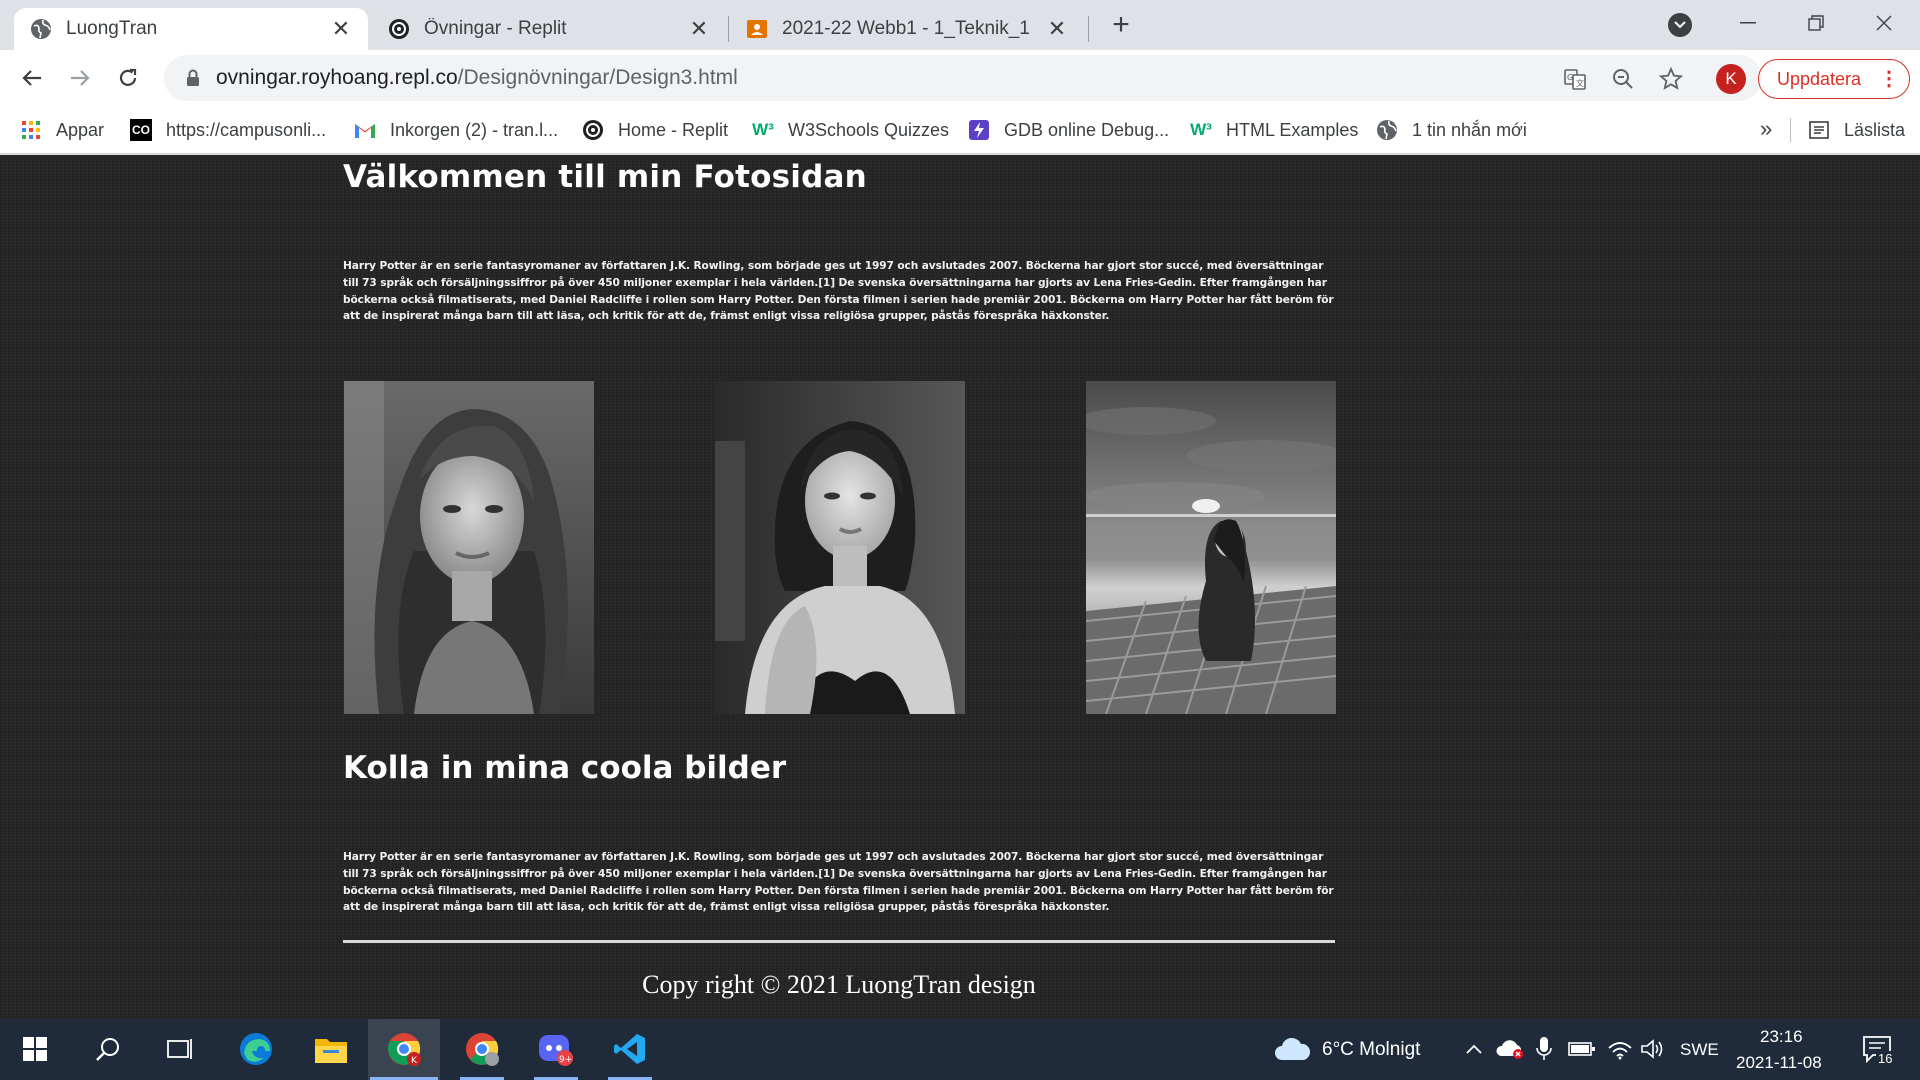 The image size is (1920, 1080). Describe the element at coordinates (605, 177) in the screenshot. I see `page-title: Välkommen till min Fotosidan` at that location.